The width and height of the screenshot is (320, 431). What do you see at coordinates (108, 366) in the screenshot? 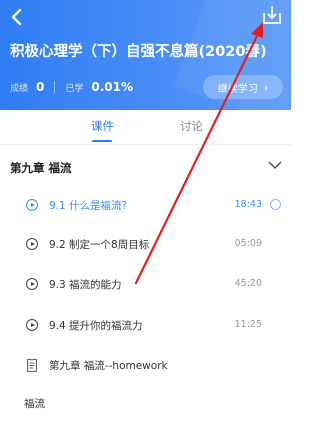
I see `homework-title: 第九章 福流--homework` at bounding box center [108, 366].